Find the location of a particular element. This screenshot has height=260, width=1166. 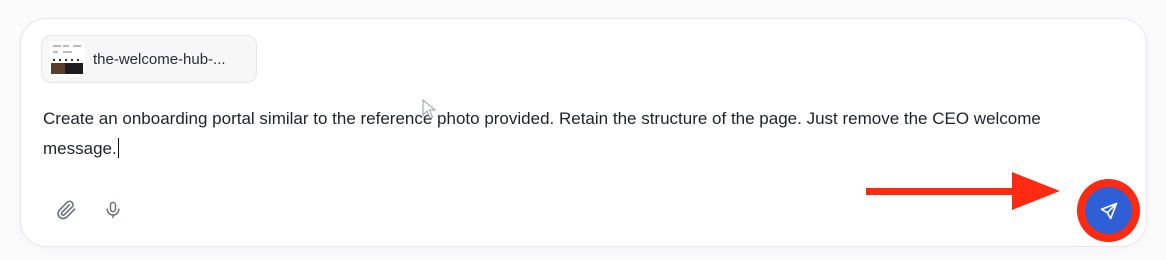

text-caret is located at coordinates (118, 148).